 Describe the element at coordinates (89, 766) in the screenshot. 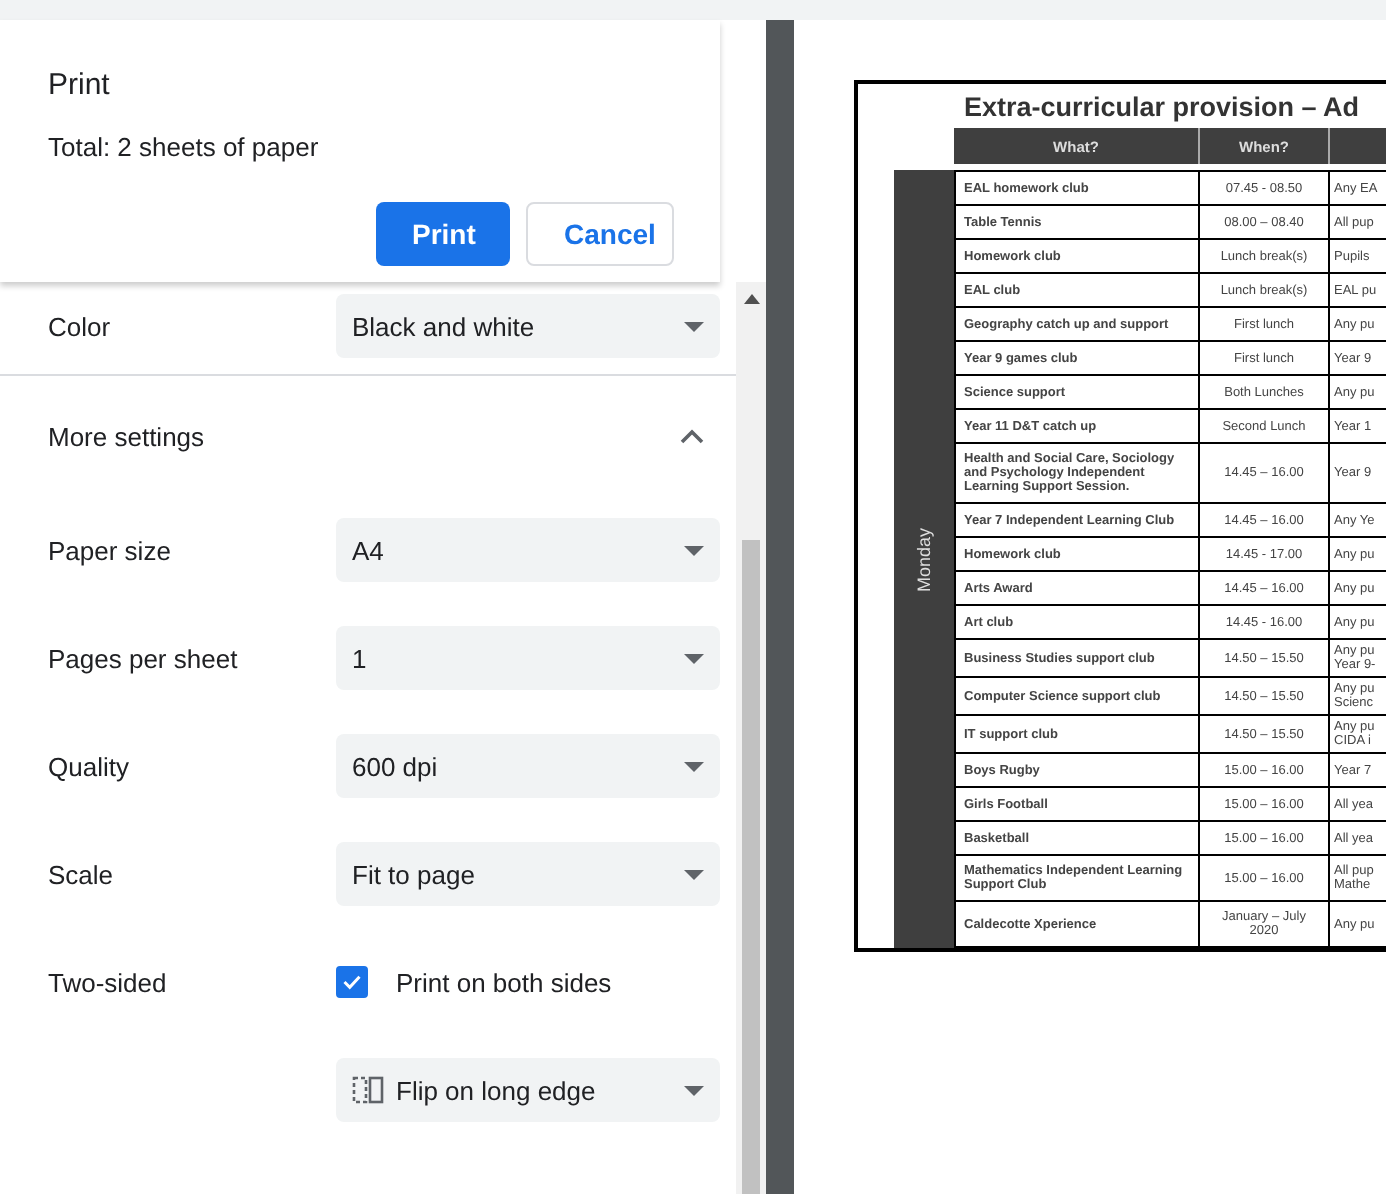

I see `setting-label: Quality` at that location.